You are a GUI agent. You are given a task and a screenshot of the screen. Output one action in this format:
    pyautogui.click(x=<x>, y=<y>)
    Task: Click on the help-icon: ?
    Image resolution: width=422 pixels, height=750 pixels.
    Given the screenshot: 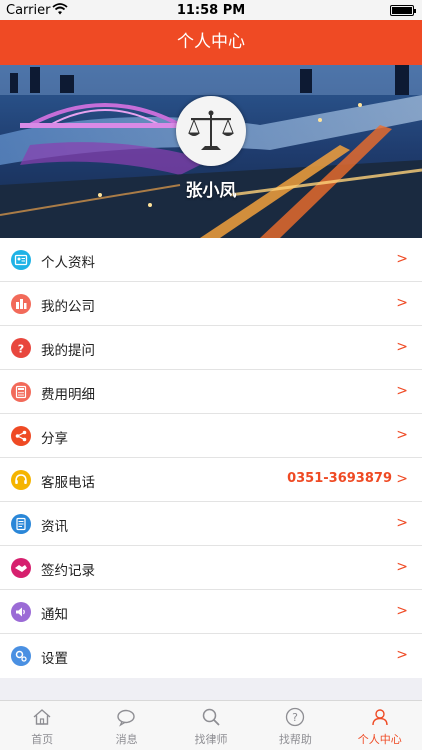 What is the action you would take?
    pyautogui.click(x=295, y=717)
    